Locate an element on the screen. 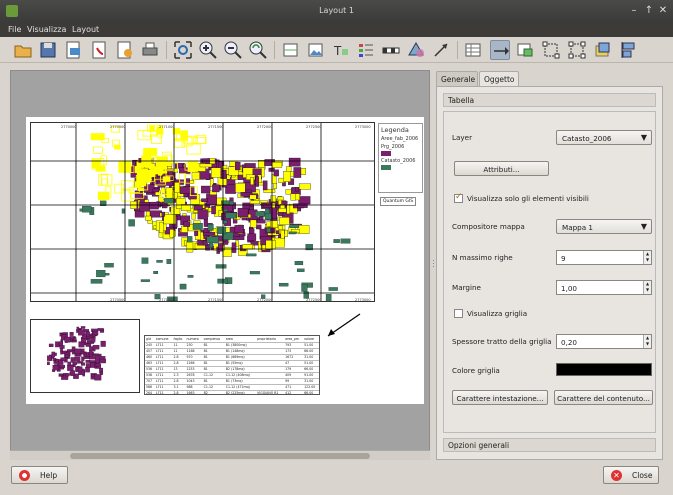 The width and height of the screenshot is (673, 495). visible-only-checkbox is located at coordinates (458, 197).